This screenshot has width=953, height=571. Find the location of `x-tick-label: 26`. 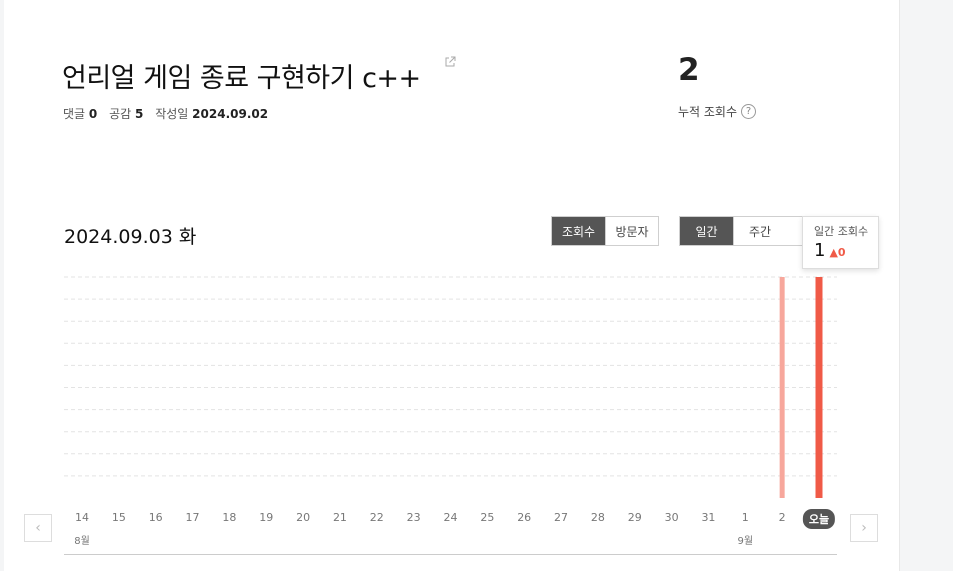

x-tick-label: 26 is located at coordinates (524, 517).